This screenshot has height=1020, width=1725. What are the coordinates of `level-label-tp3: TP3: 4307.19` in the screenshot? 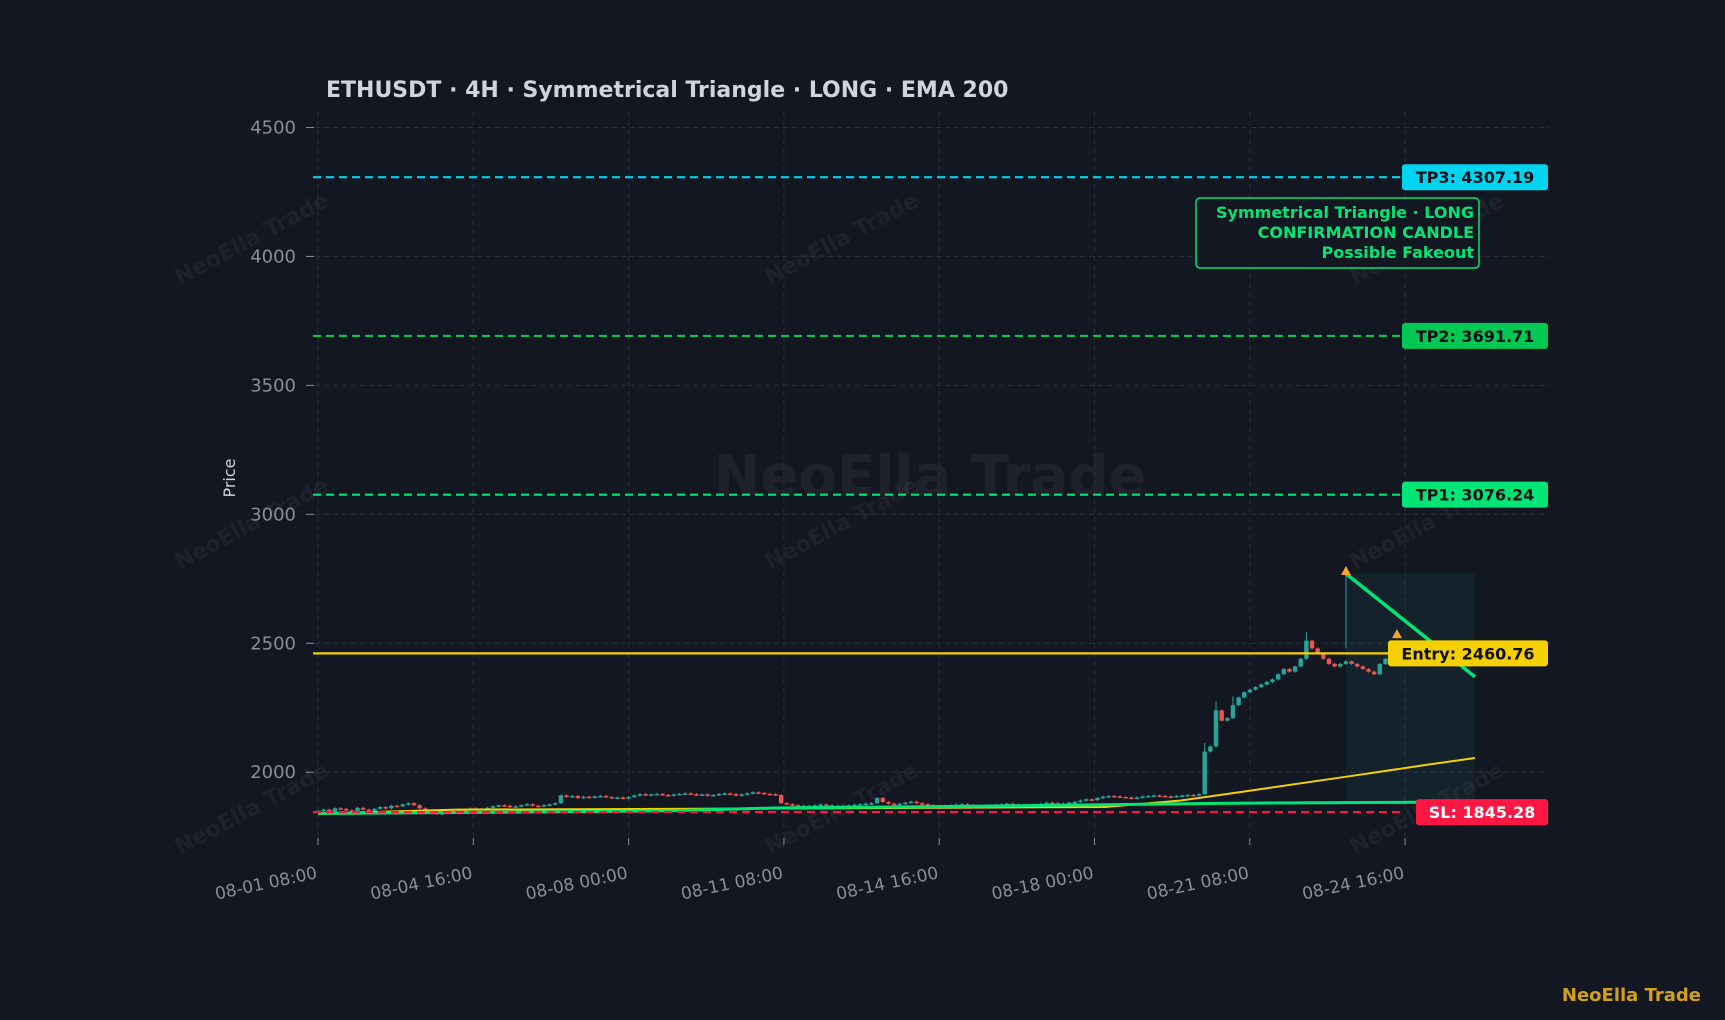 It's located at (1475, 177).